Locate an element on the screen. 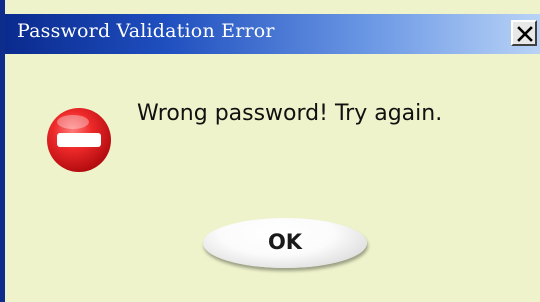  window-title: Password Validation Error is located at coordinates (146, 31).